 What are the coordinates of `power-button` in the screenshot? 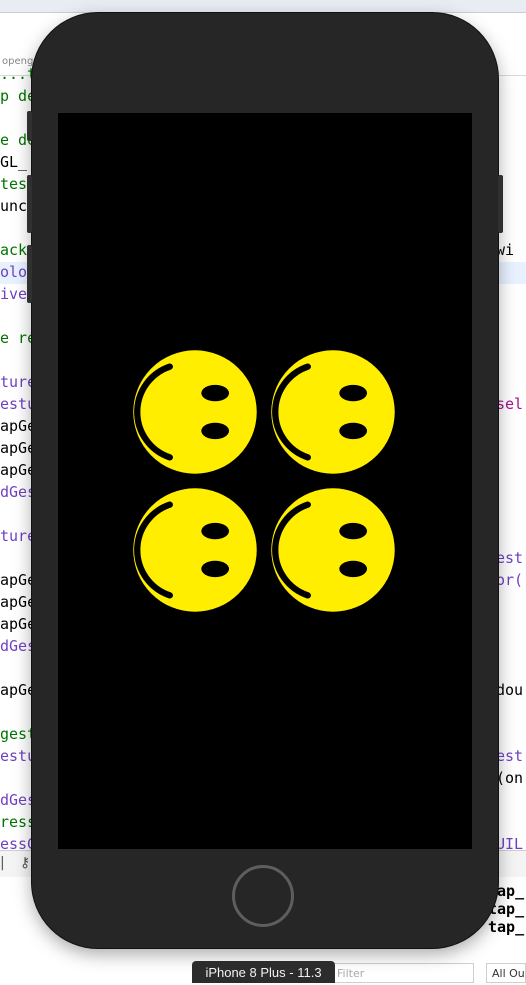 It's located at (500, 204).